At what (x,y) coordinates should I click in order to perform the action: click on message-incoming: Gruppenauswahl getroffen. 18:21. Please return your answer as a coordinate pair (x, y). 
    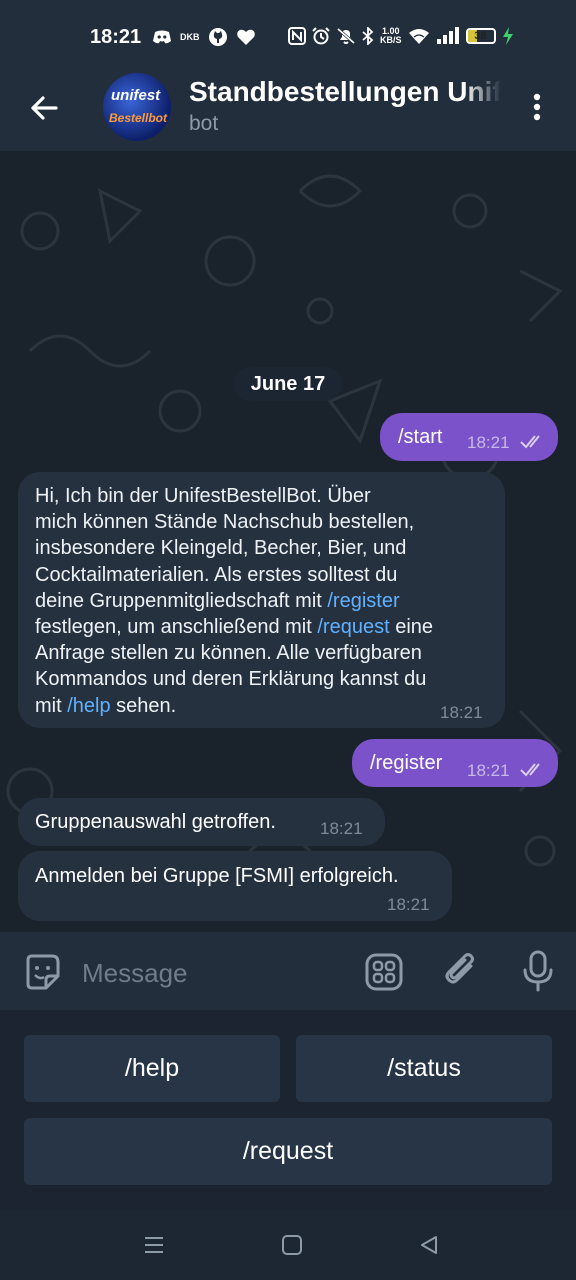
    Looking at the image, I should click on (201, 822).